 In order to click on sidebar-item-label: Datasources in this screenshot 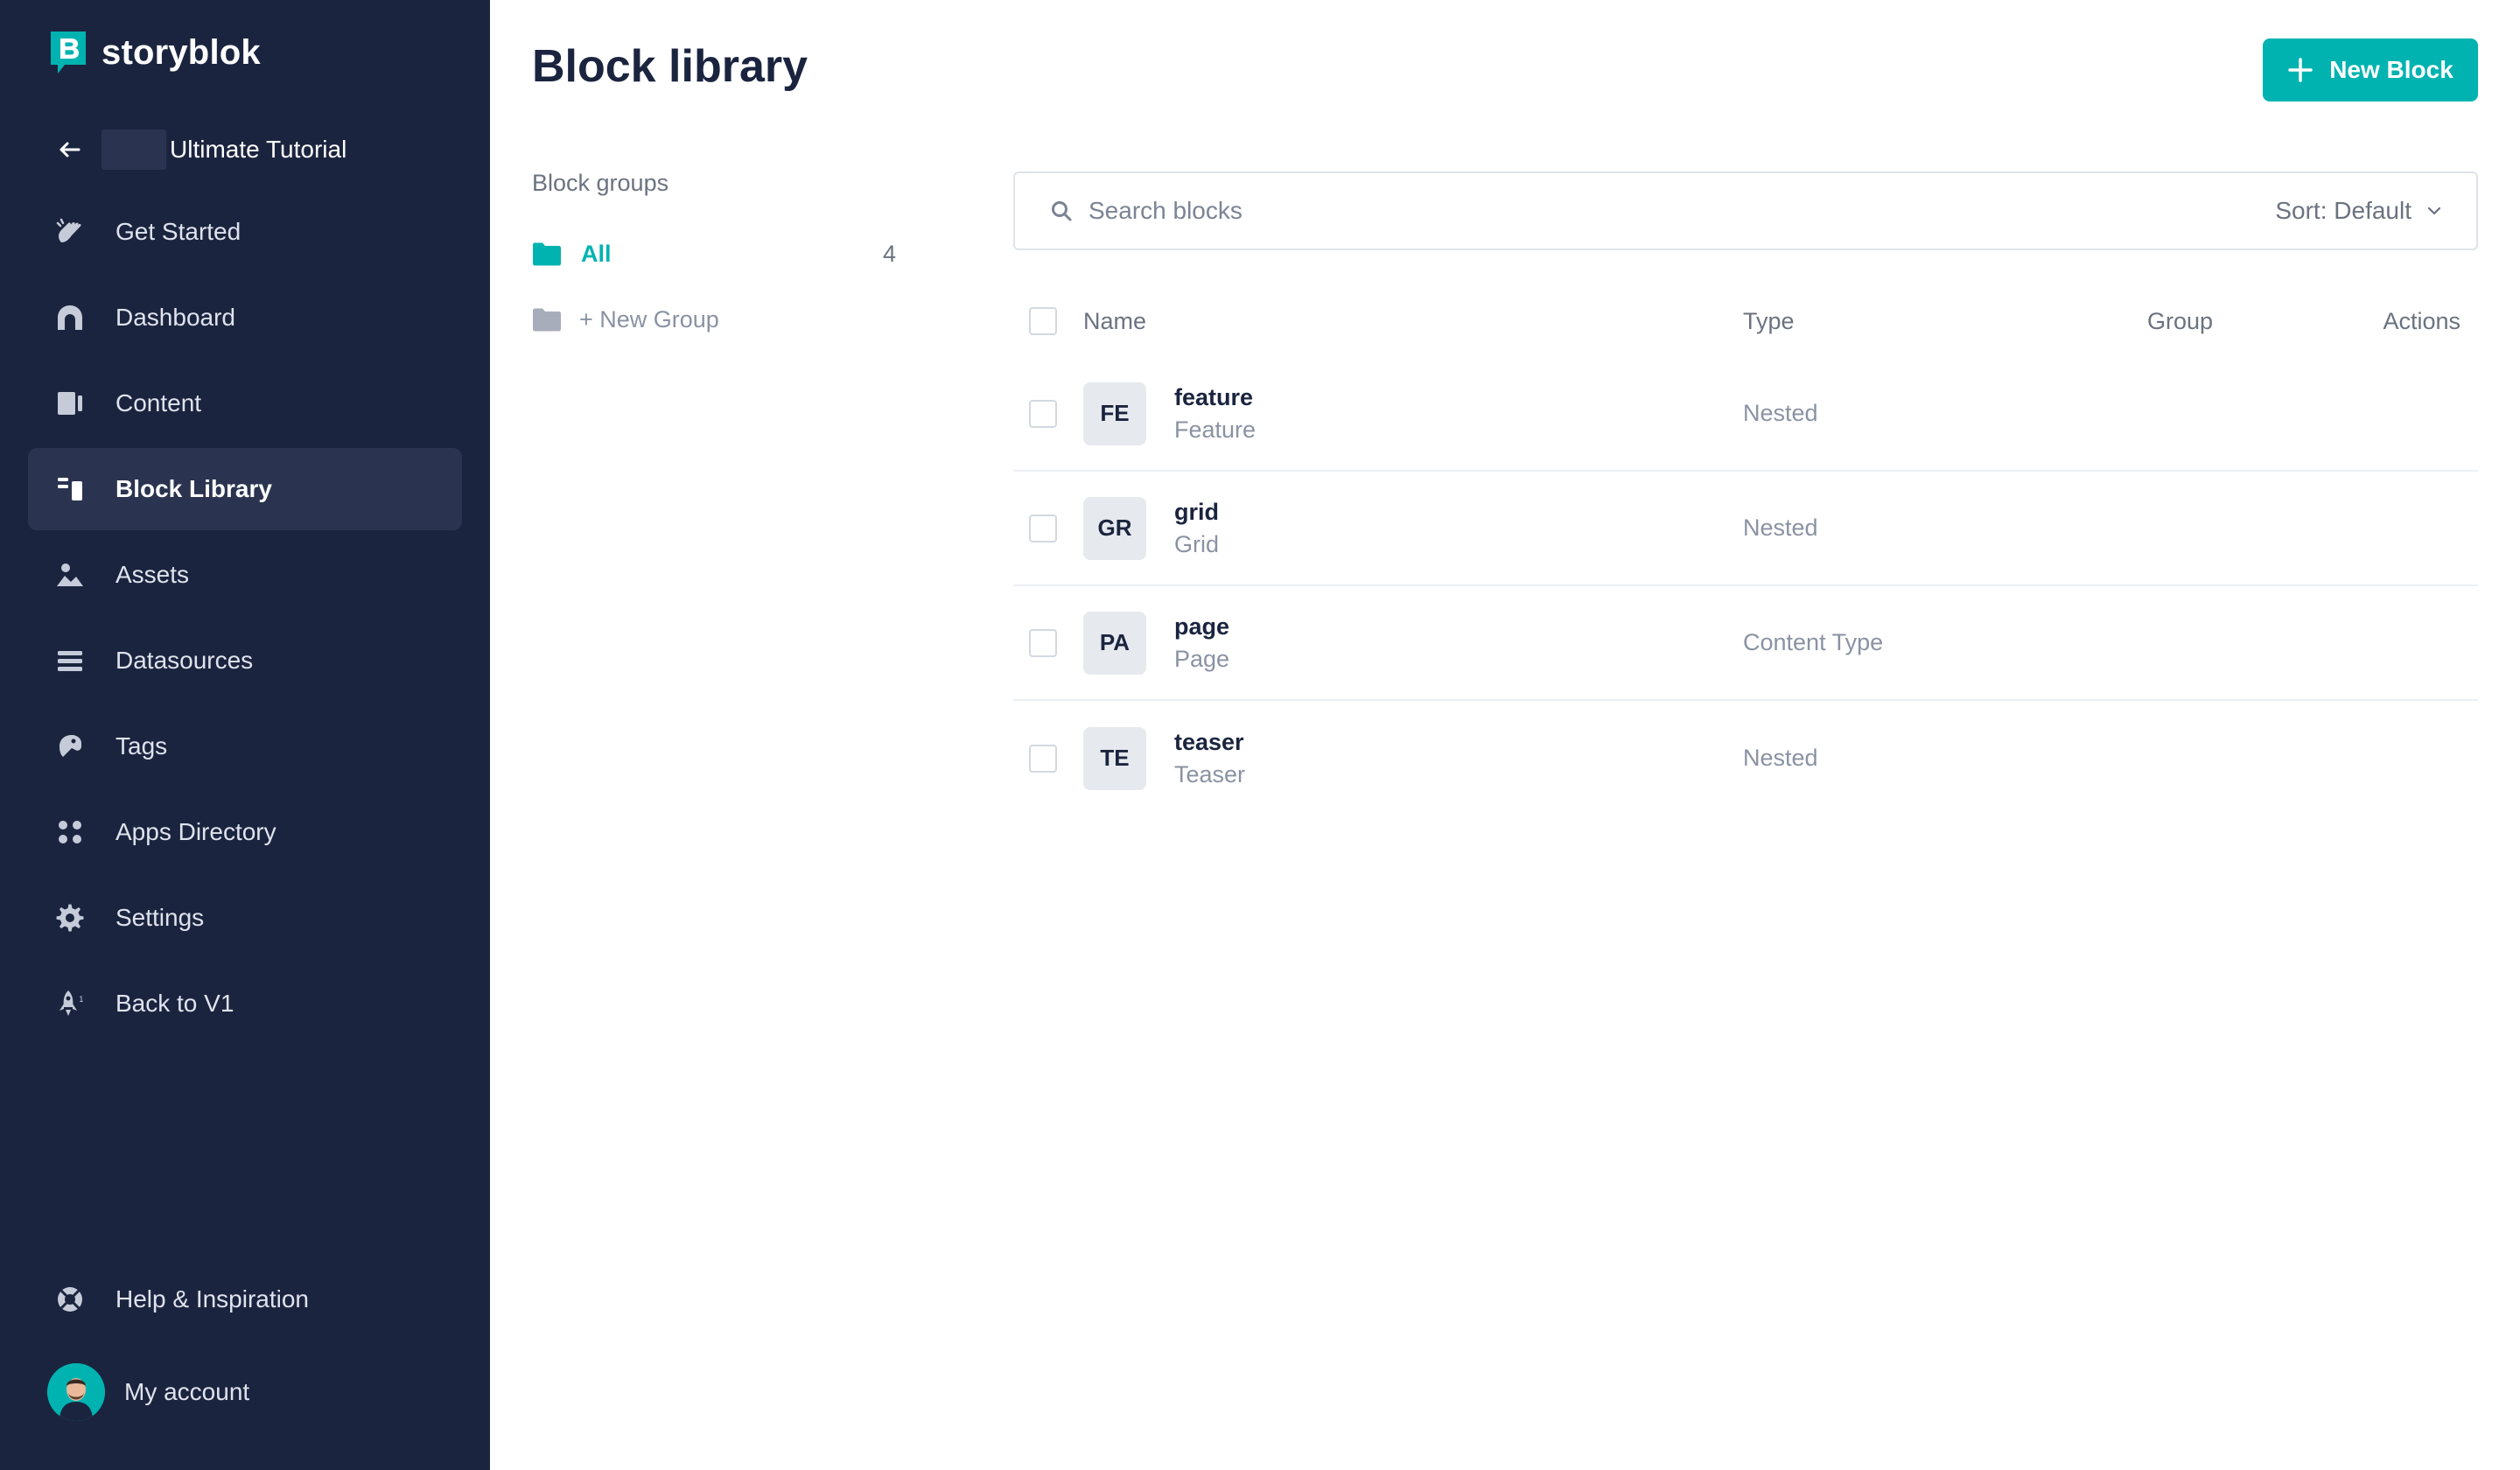, I will do `click(185, 660)`.